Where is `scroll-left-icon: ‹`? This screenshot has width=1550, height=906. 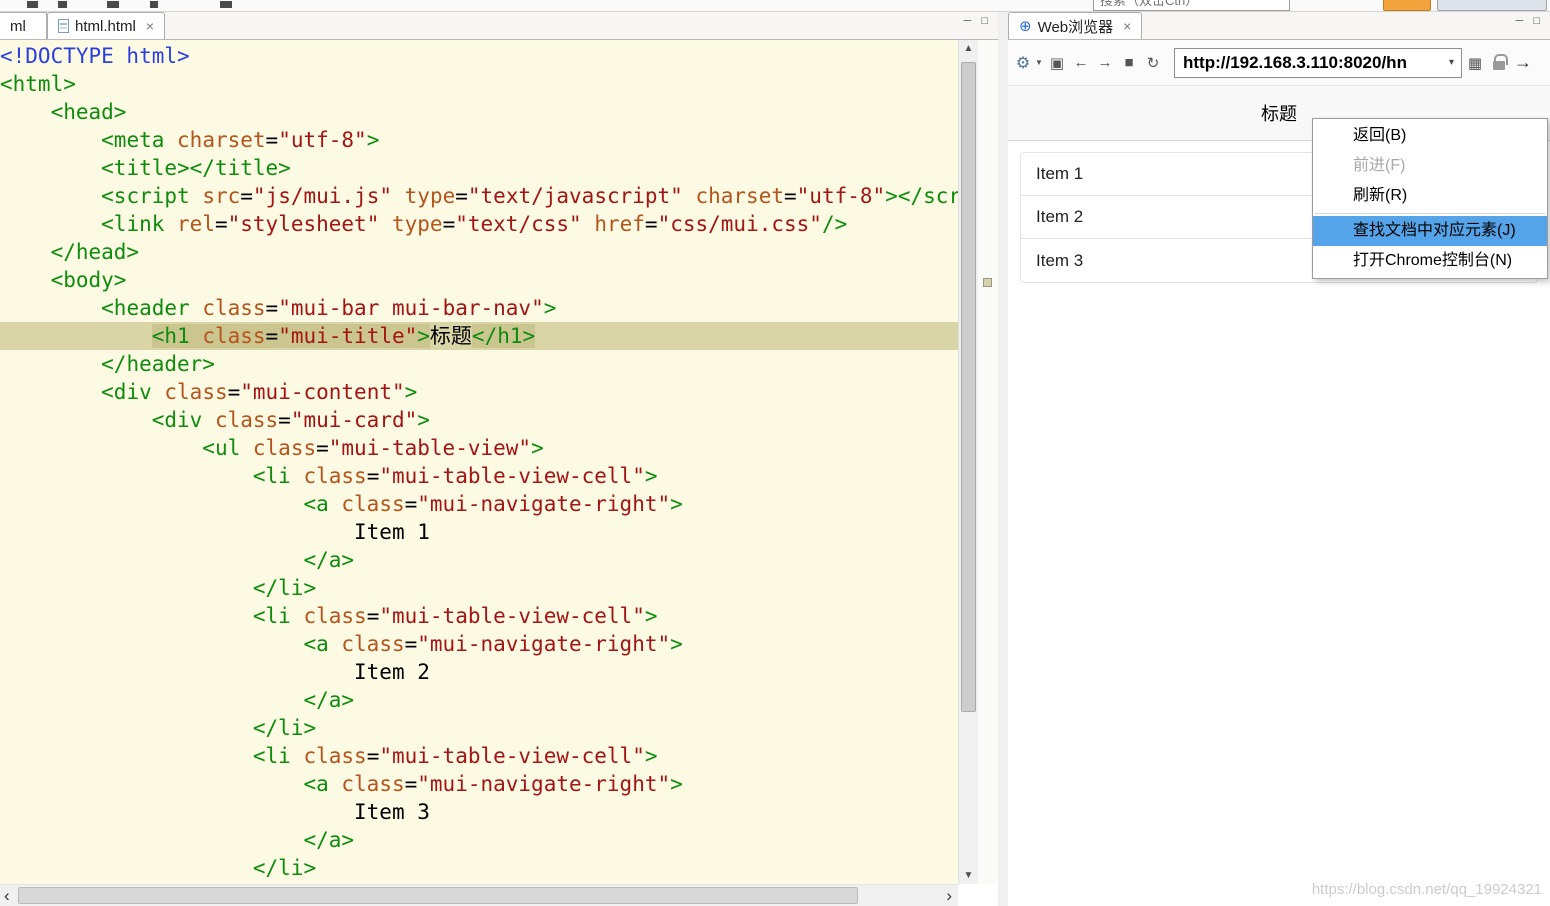 scroll-left-icon: ‹ is located at coordinates (7, 896).